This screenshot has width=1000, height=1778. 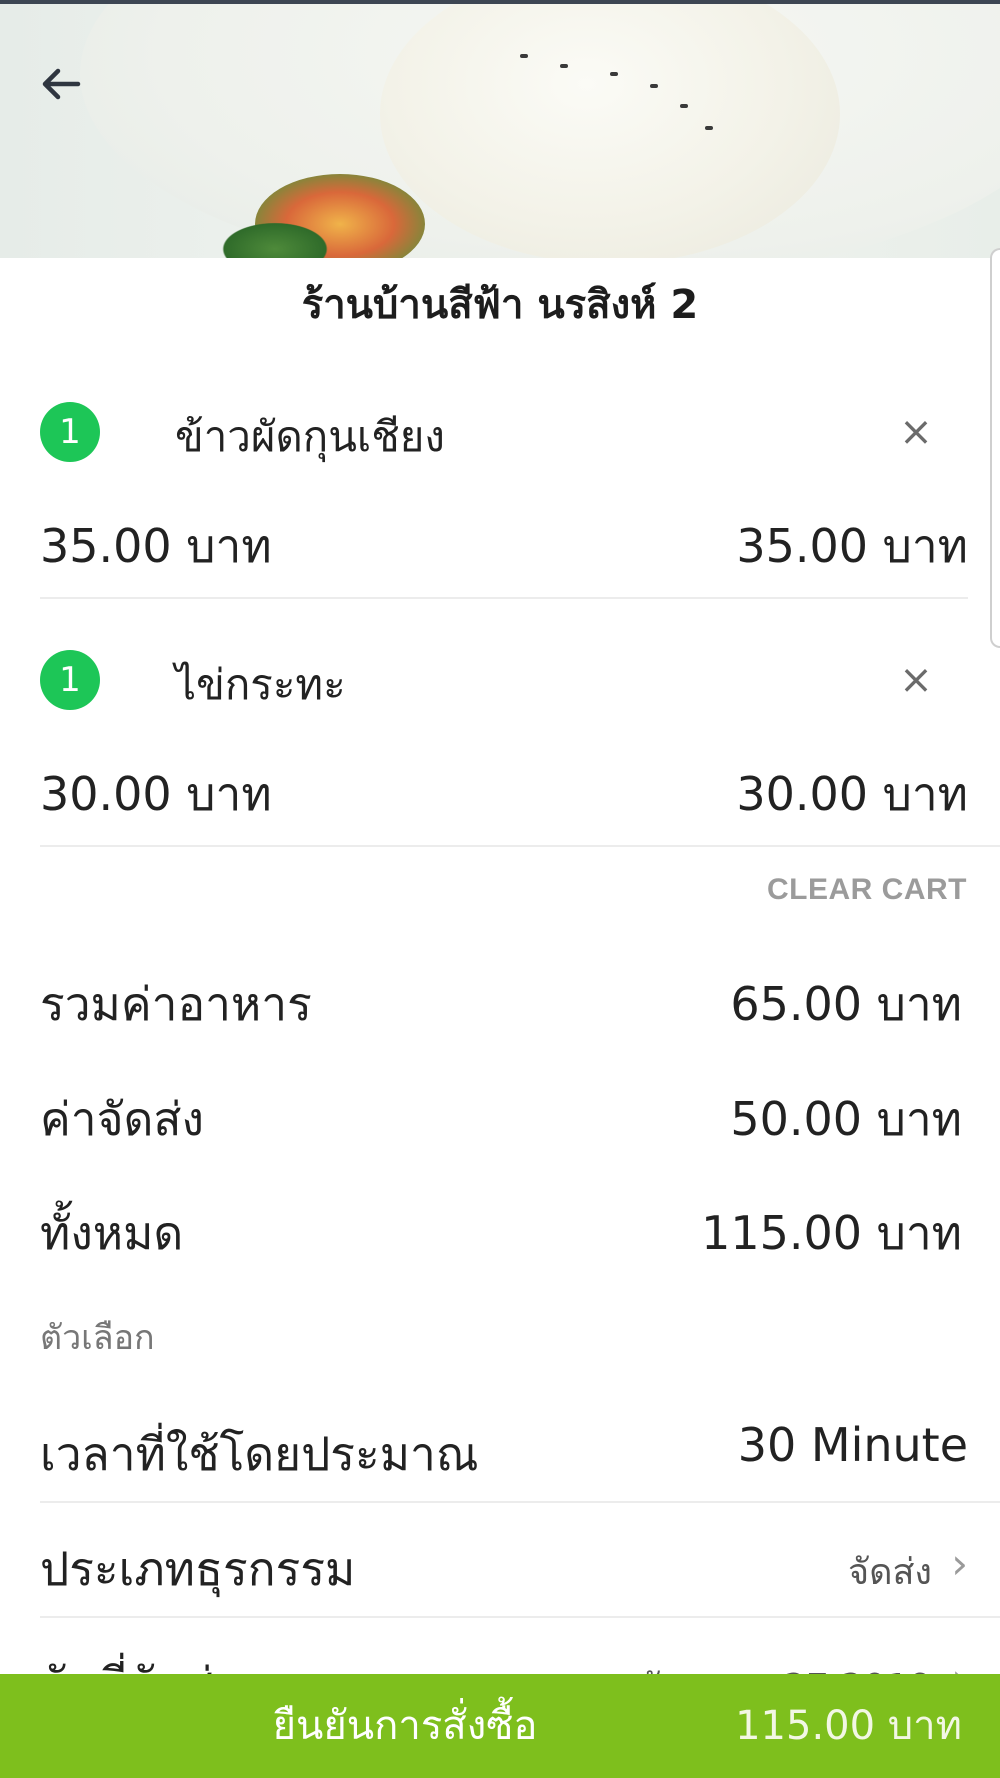 I want to click on grand-total-label: ทั้งหมด, so click(x=112, y=1233).